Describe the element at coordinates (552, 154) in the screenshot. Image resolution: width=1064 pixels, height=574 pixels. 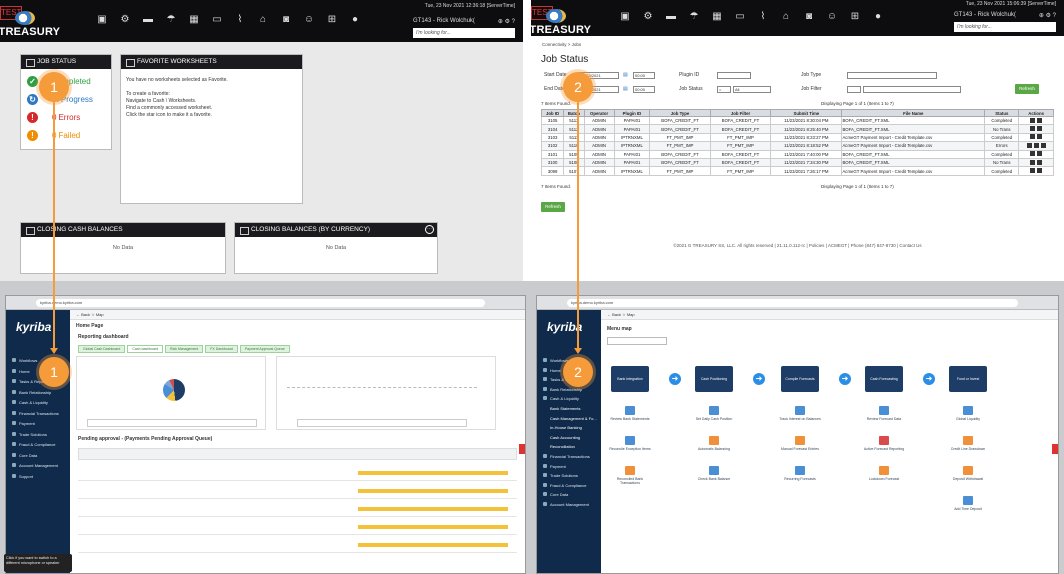
I see `table-cell: 3101` at that location.